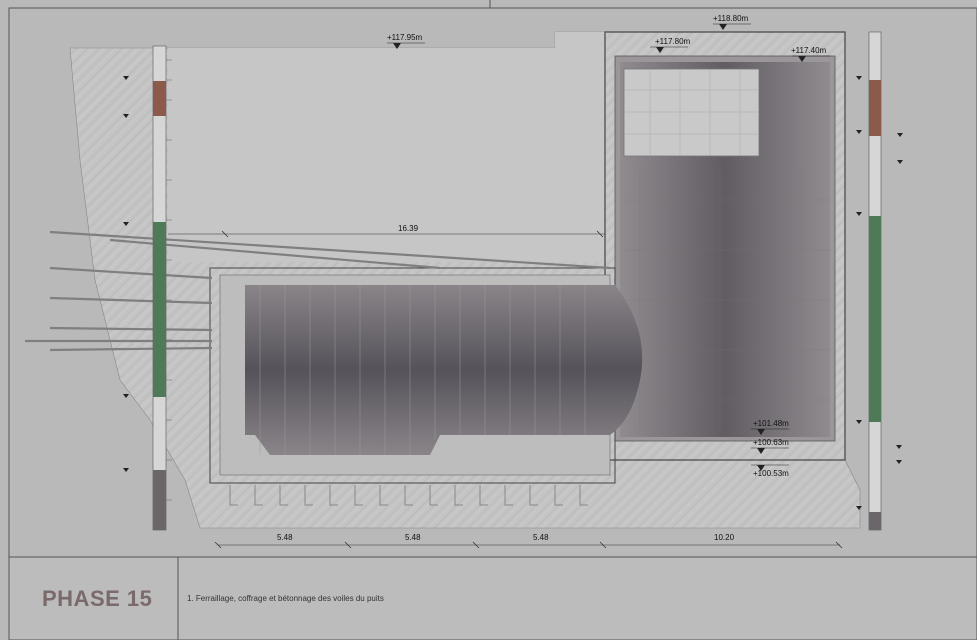 The width and height of the screenshot is (977, 640). What do you see at coordinates (724, 537) in the screenshot?
I see `dimension-d4: 10.20` at bounding box center [724, 537].